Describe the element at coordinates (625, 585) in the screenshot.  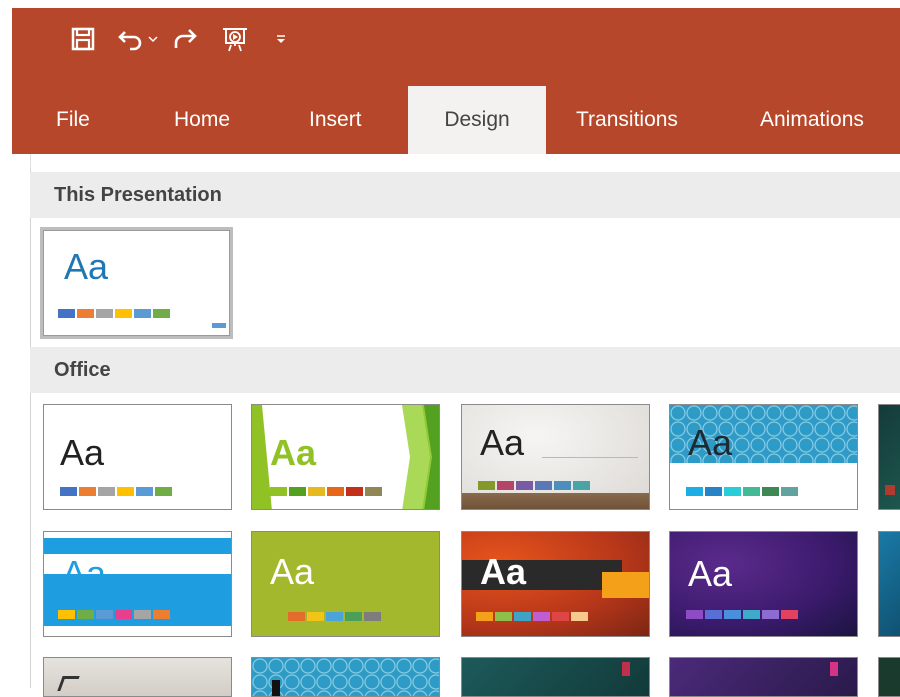
I see `accent-block` at that location.